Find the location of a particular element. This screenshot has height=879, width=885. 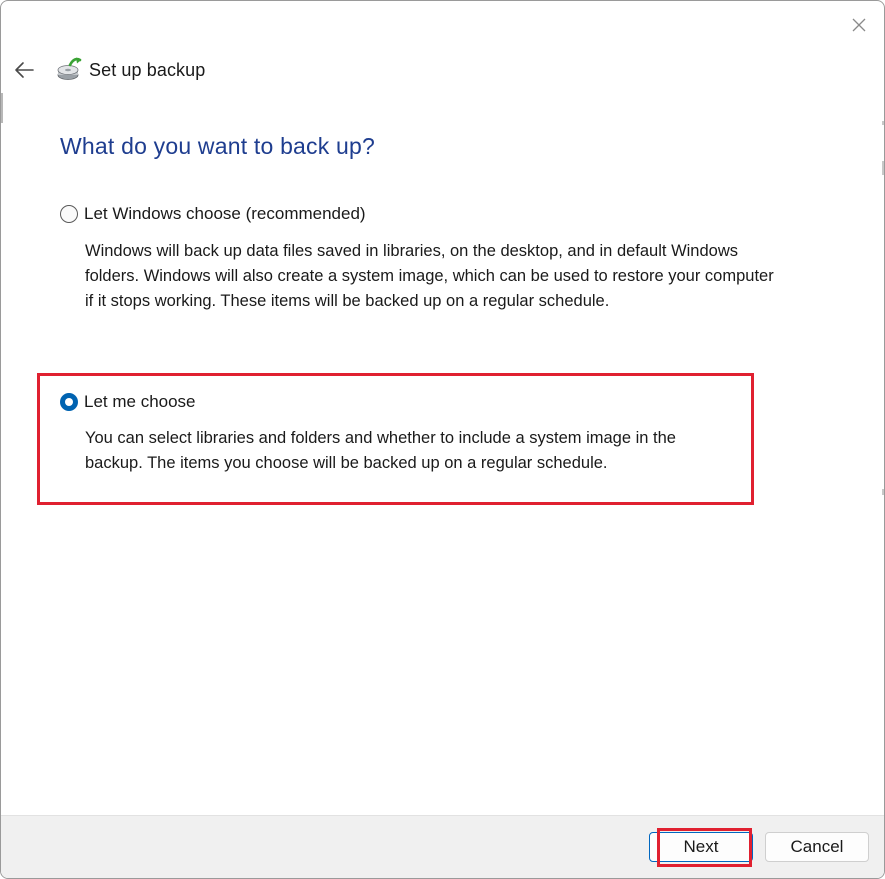

close-button is located at coordinates (859, 25).